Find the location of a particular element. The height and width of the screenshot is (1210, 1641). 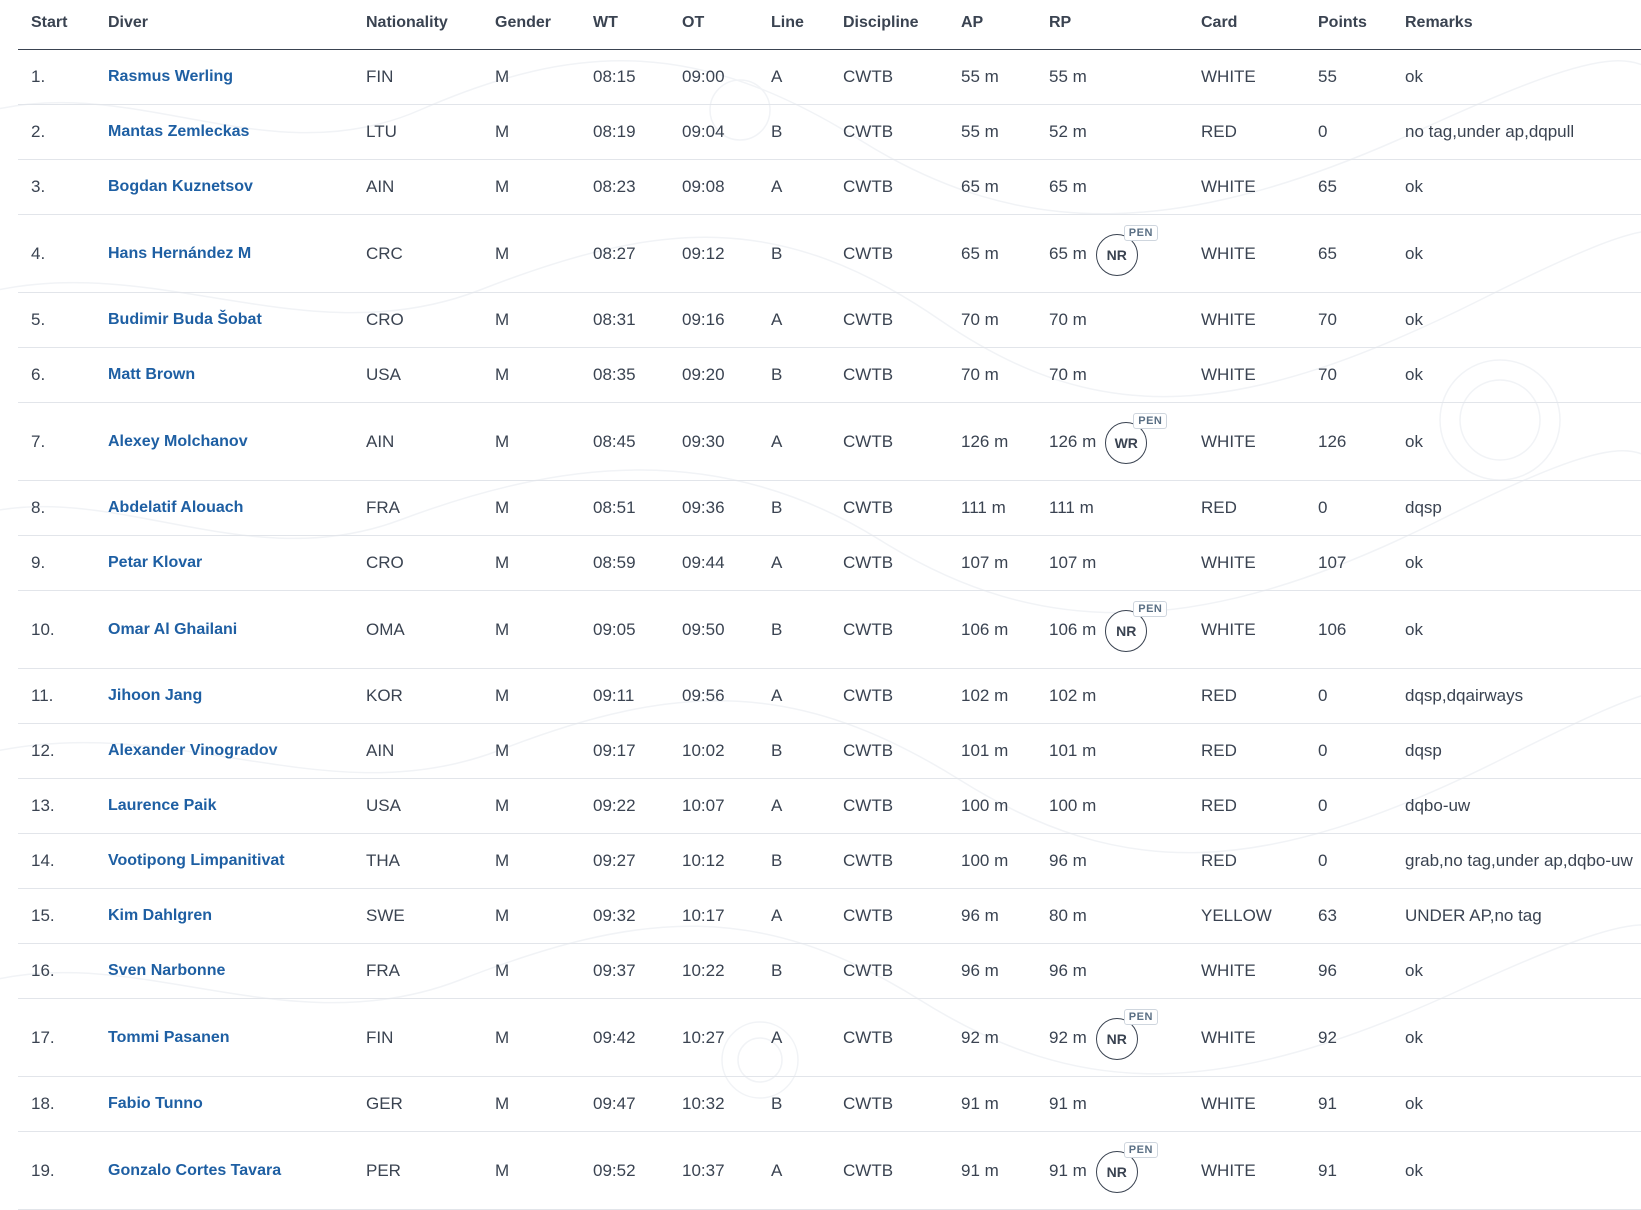

official-time: 09:04 is located at coordinates (703, 131).